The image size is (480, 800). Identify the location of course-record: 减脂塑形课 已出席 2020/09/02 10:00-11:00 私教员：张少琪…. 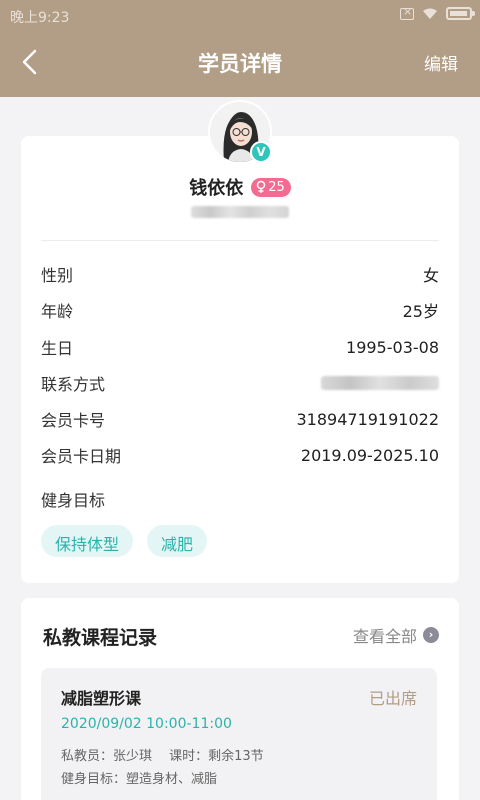
(239, 734).